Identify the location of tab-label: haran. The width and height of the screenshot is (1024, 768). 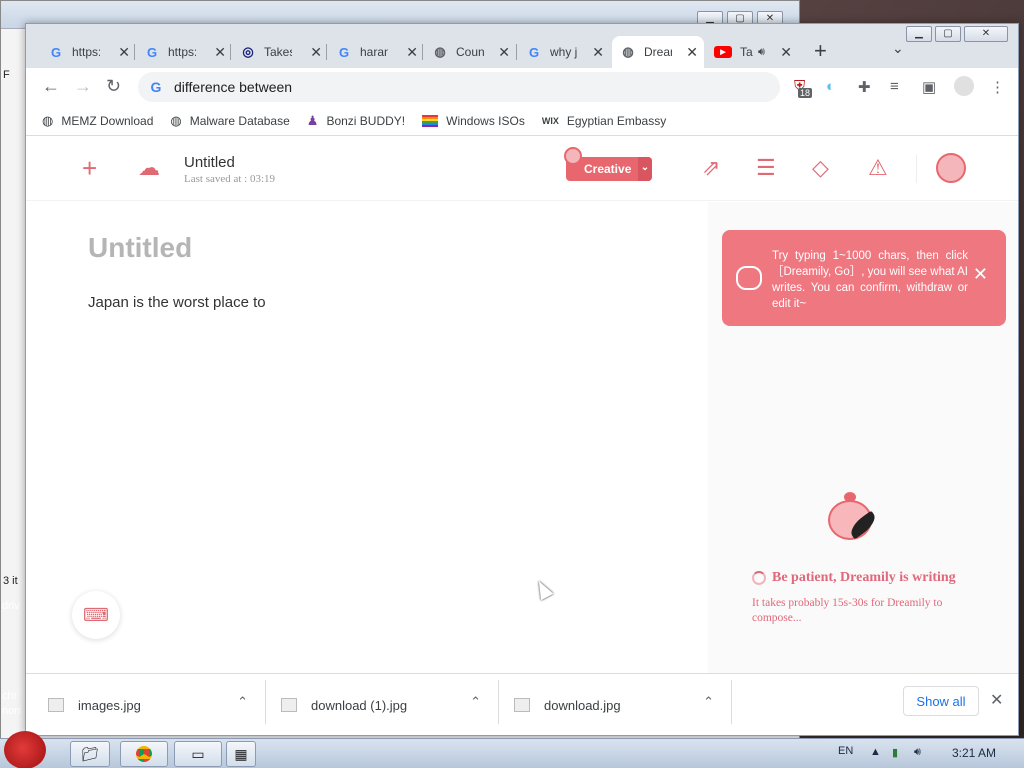
(374, 52).